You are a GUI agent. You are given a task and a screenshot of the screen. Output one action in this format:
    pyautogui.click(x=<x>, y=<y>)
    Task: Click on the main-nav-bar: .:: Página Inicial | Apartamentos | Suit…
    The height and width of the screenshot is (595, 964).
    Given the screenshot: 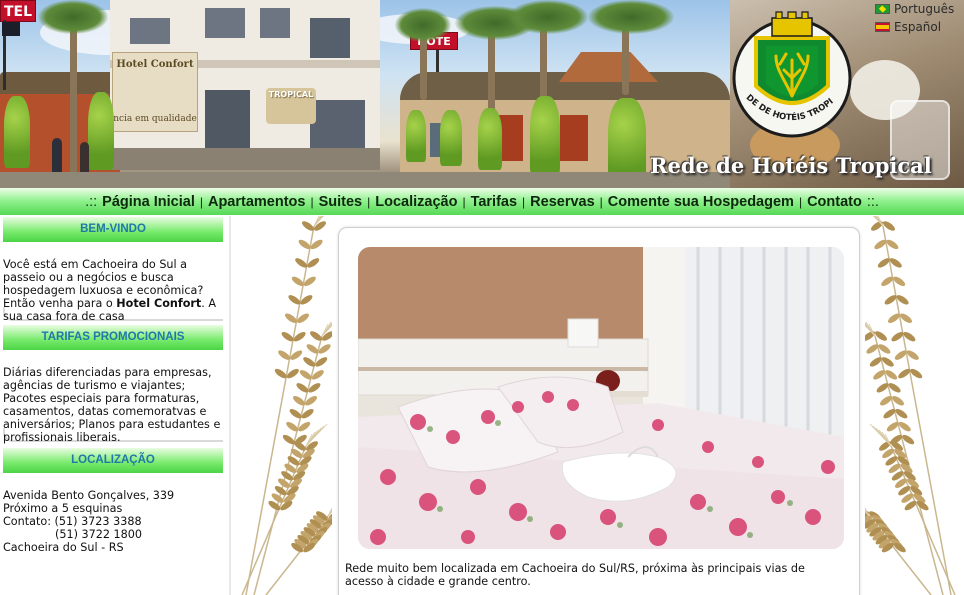 What is the action you would take?
    pyautogui.click(x=482, y=201)
    